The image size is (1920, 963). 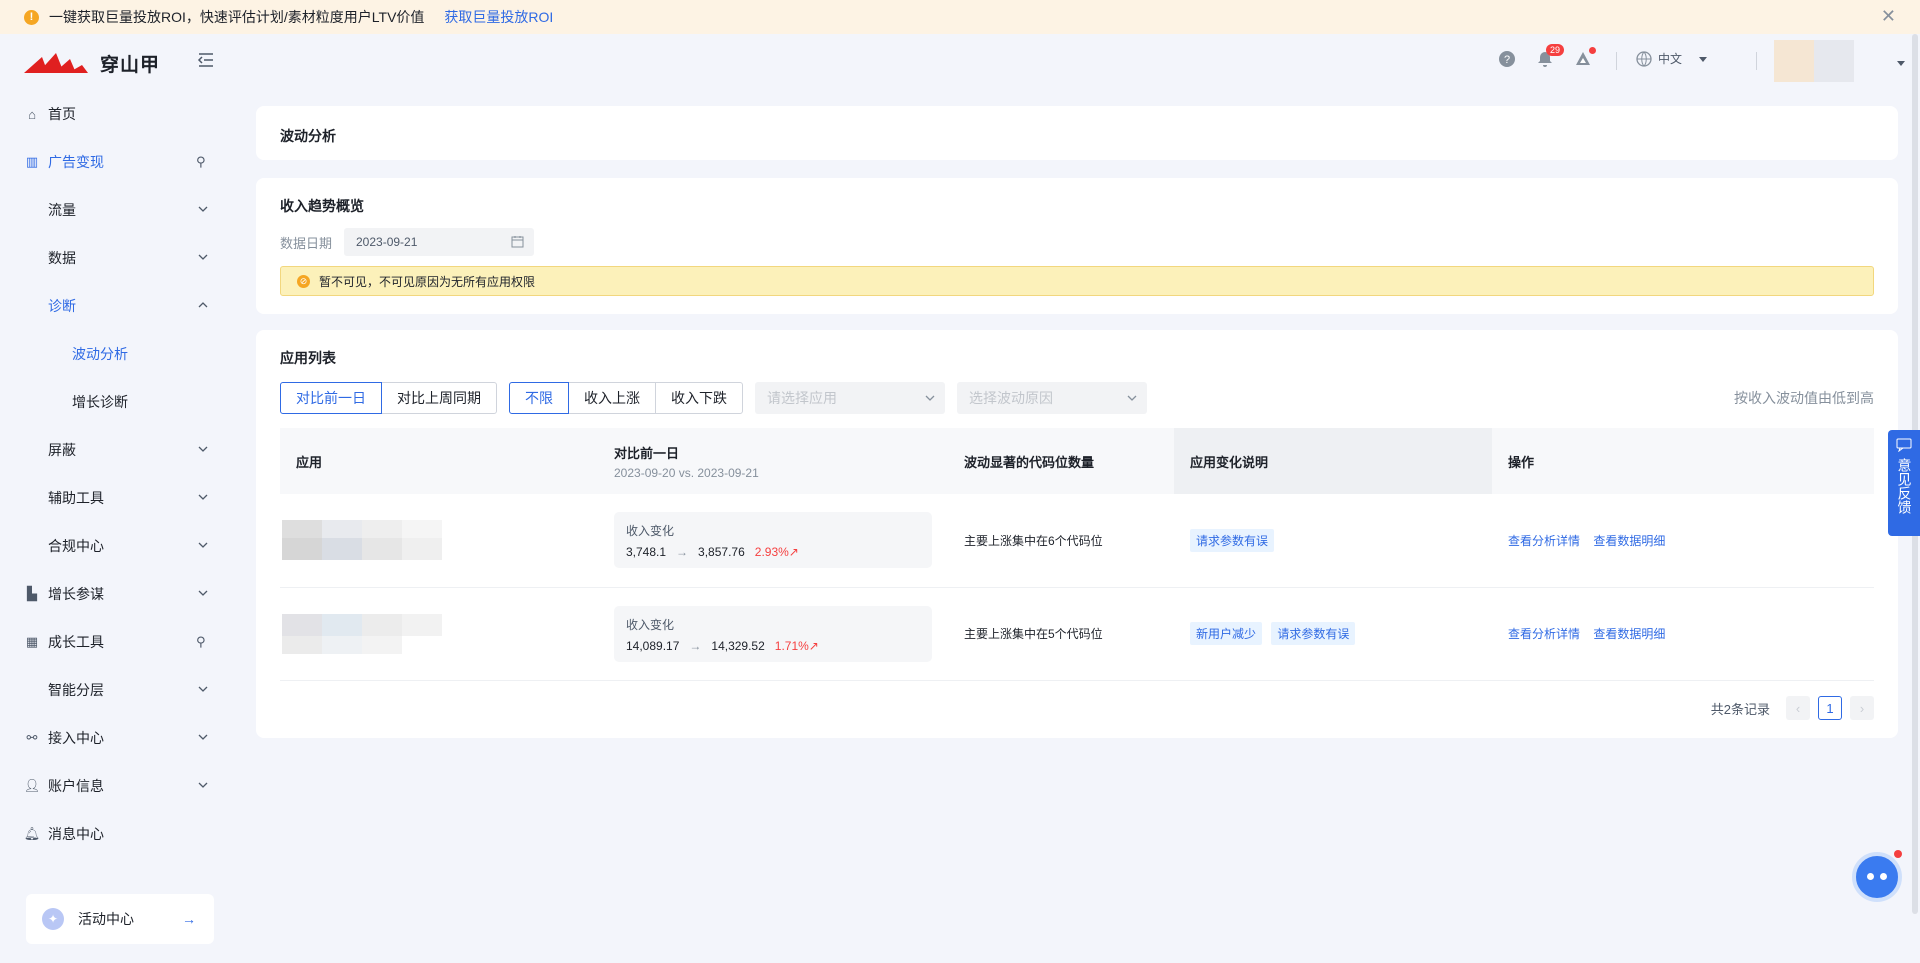 I want to click on sidebar-item-traffic: 流量, so click(x=116, y=210).